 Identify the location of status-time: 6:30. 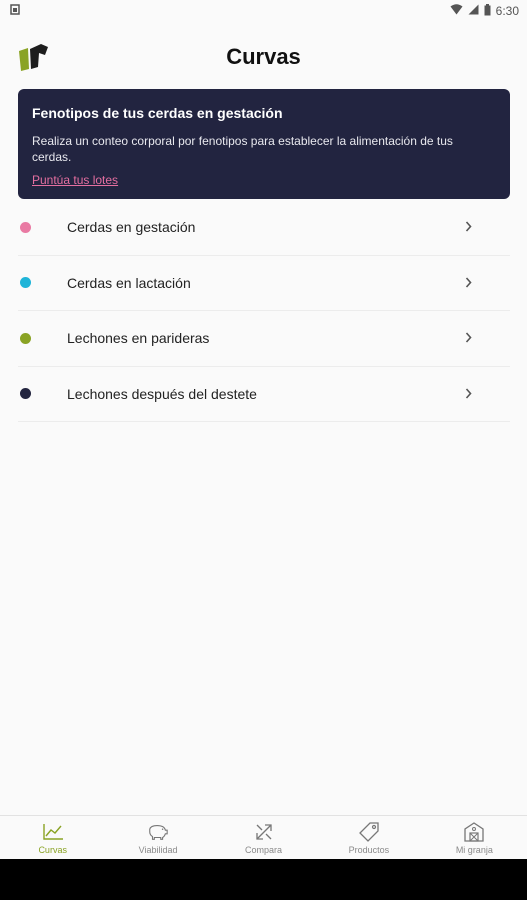
(507, 11).